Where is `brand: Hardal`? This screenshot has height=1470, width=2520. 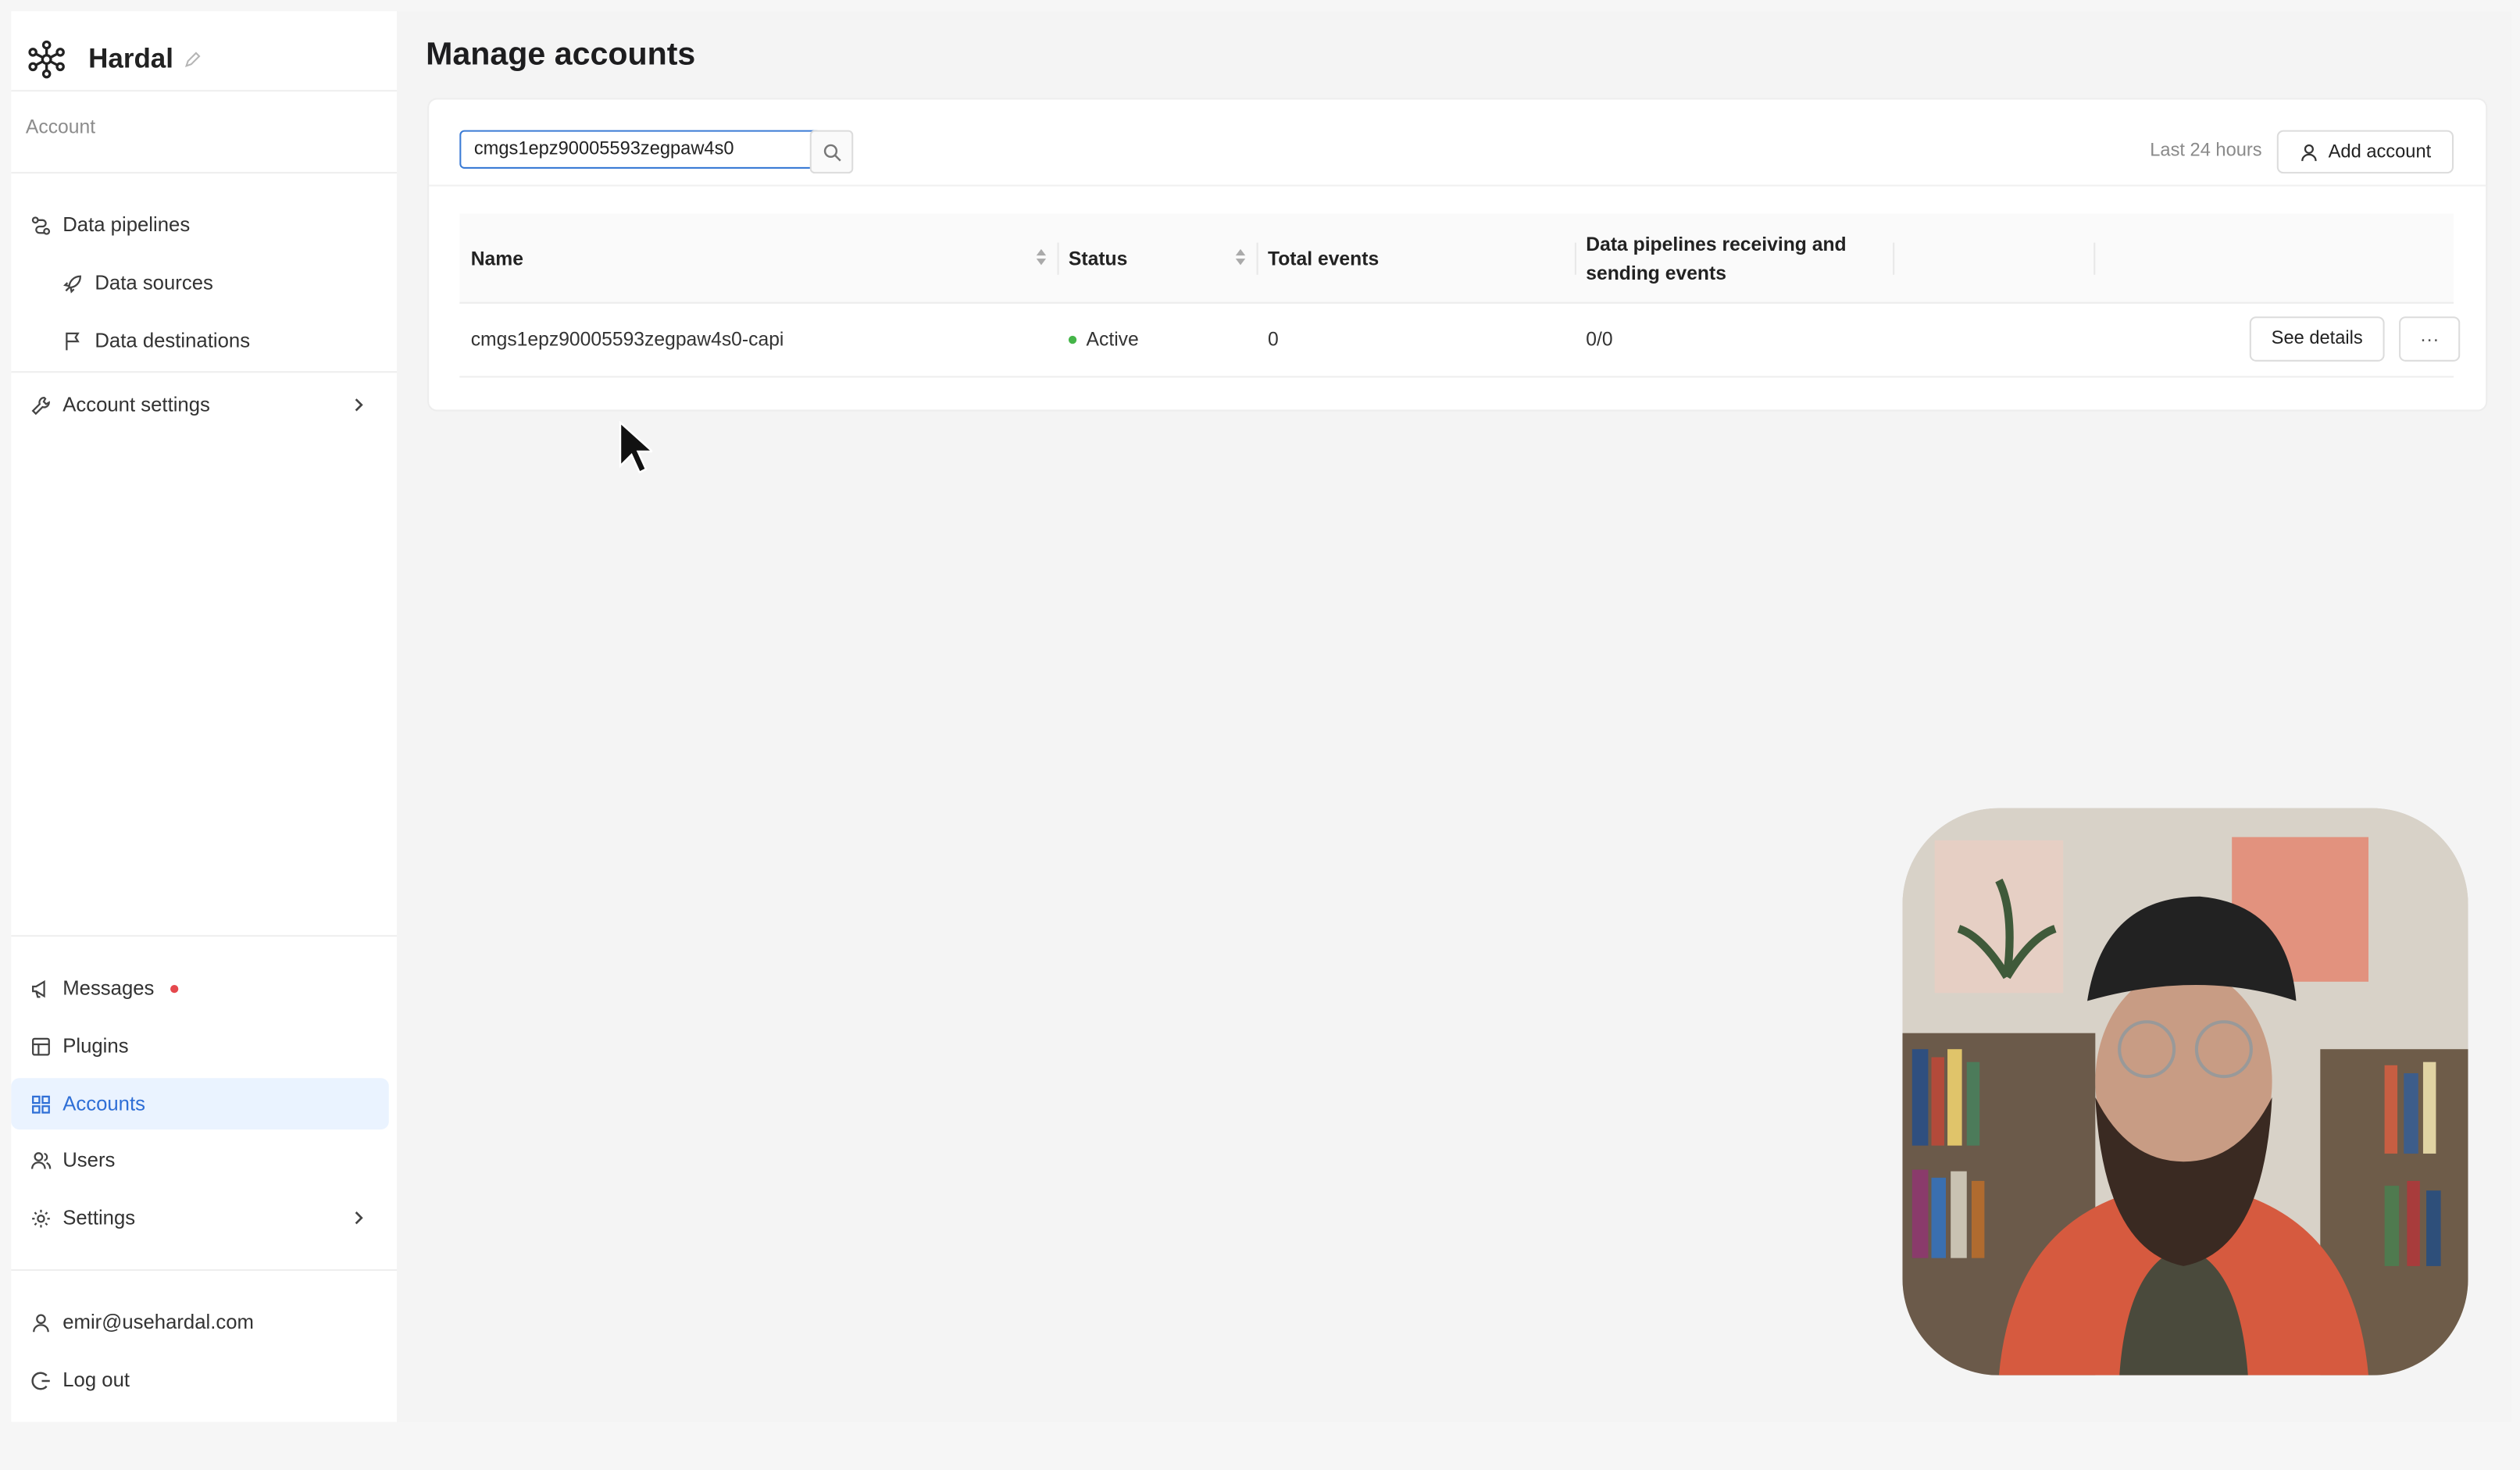 brand: Hardal is located at coordinates (114, 59).